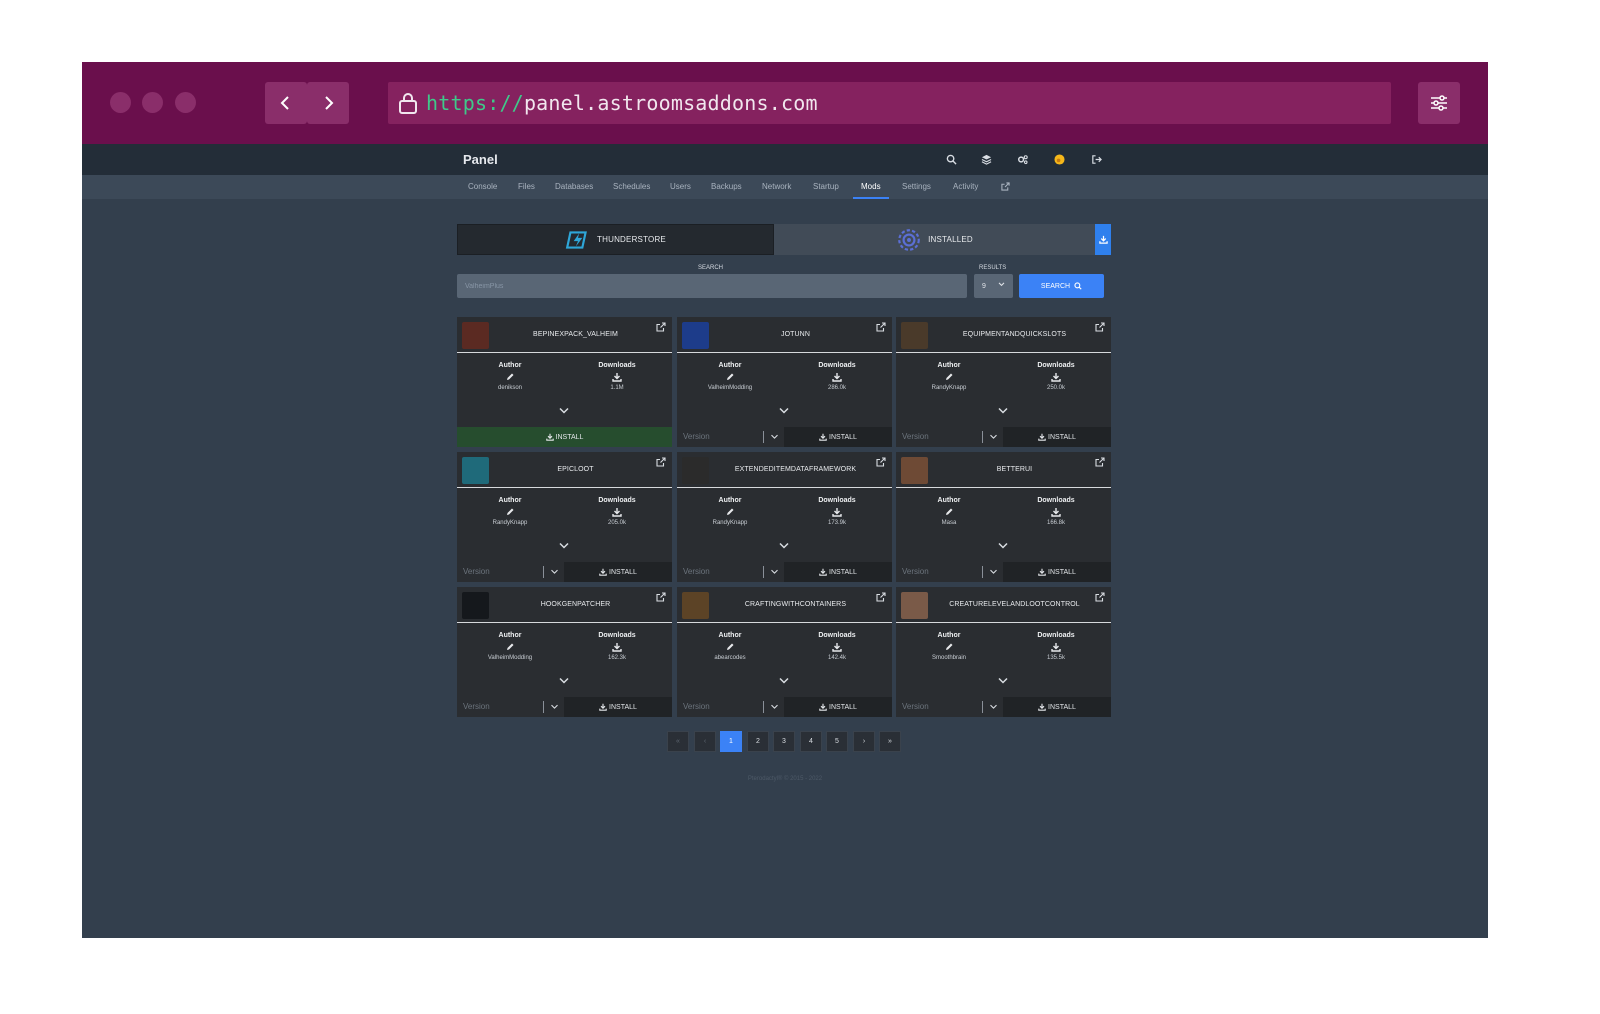  I want to click on mod-title: EXTENDEDITEMDATAFRAMEWORK, so click(795, 469).